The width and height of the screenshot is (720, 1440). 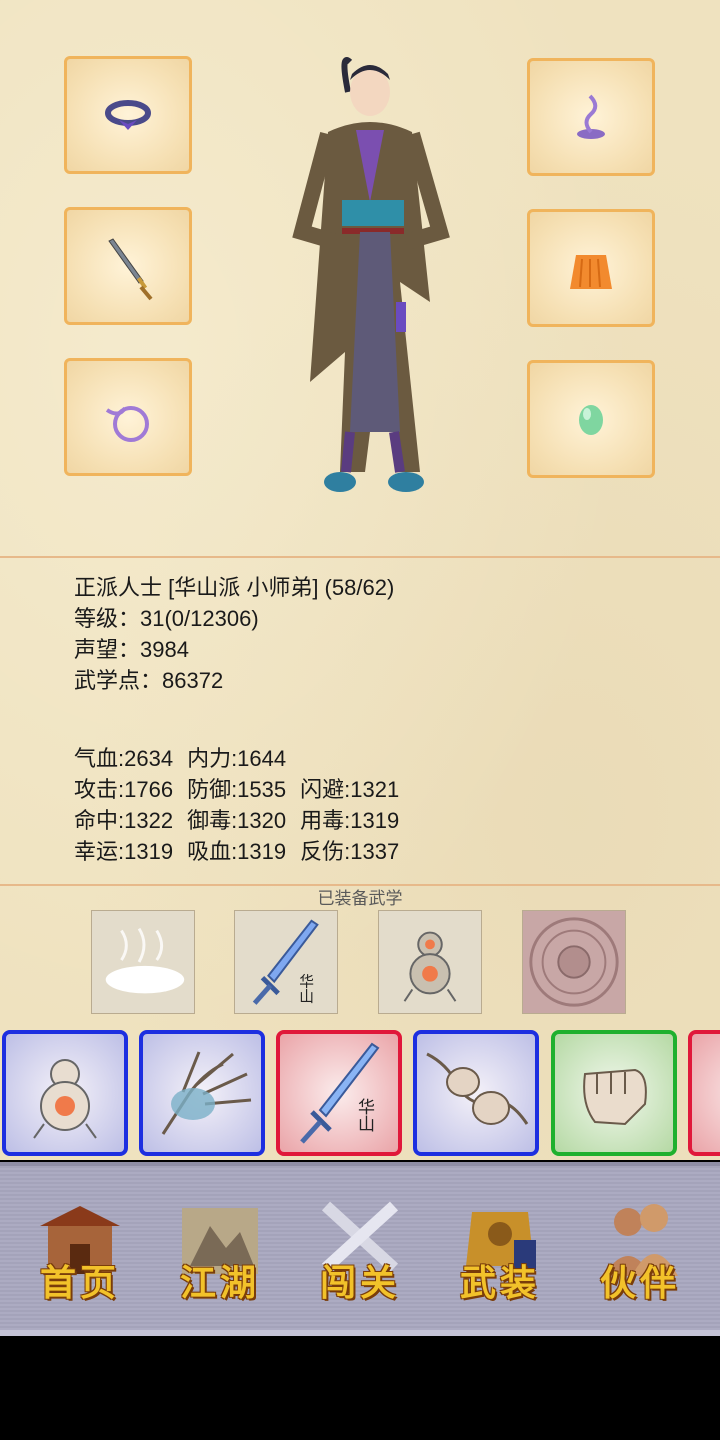 I want to click on nav-partner: 伙伴, so click(x=640, y=1251).